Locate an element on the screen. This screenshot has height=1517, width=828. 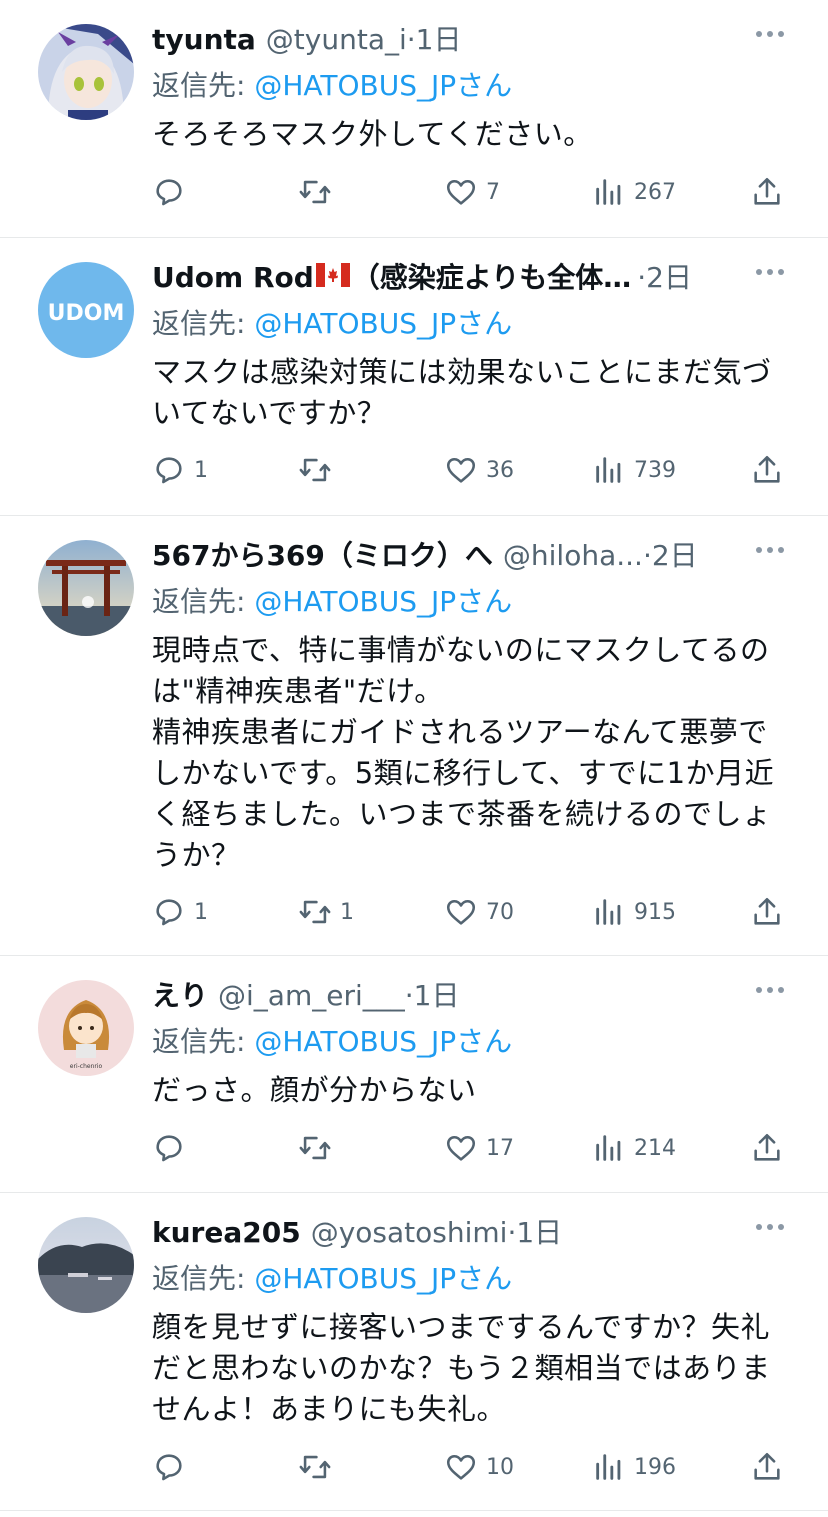
user-handle: @tyunta_i is located at coordinates (336, 40).